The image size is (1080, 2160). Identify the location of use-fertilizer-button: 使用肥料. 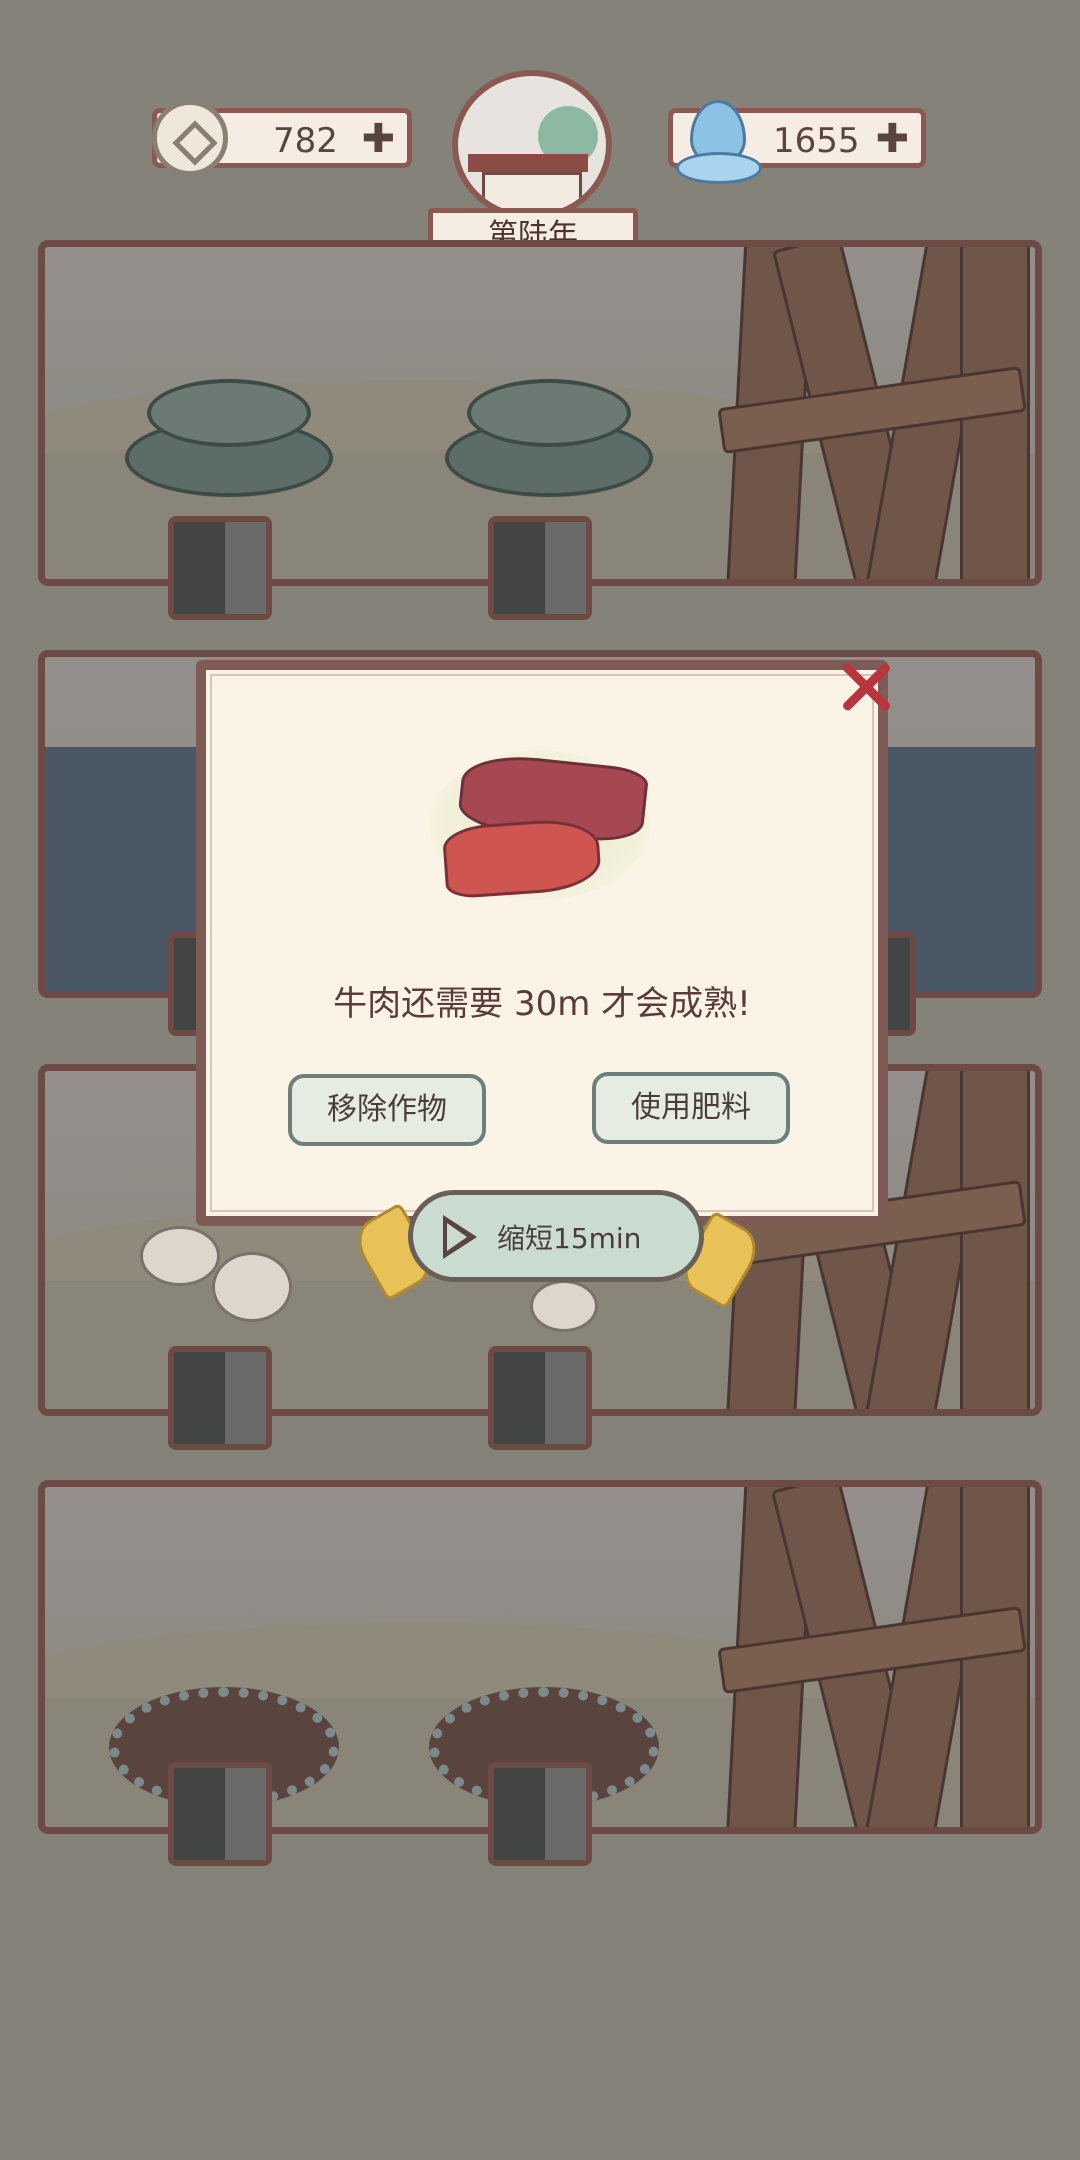
(691, 1108).